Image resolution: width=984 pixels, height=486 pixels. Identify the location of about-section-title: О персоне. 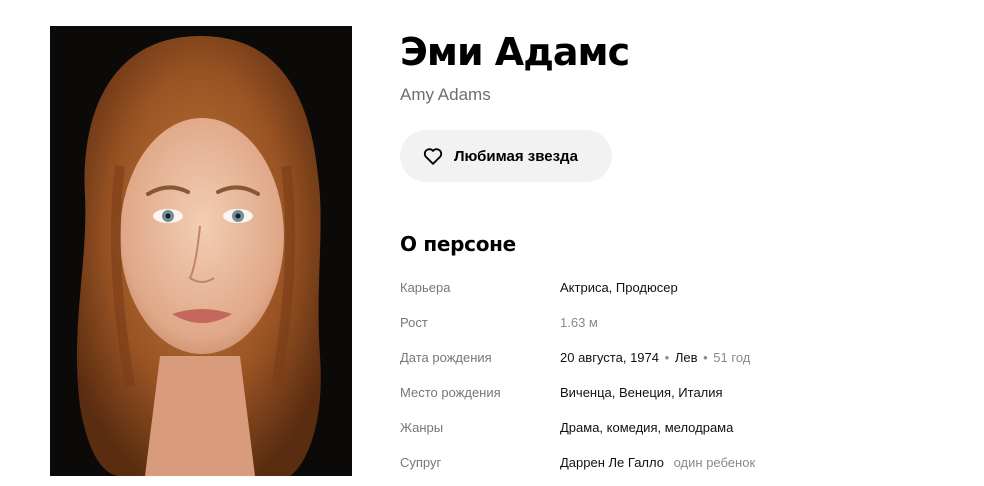
(458, 244).